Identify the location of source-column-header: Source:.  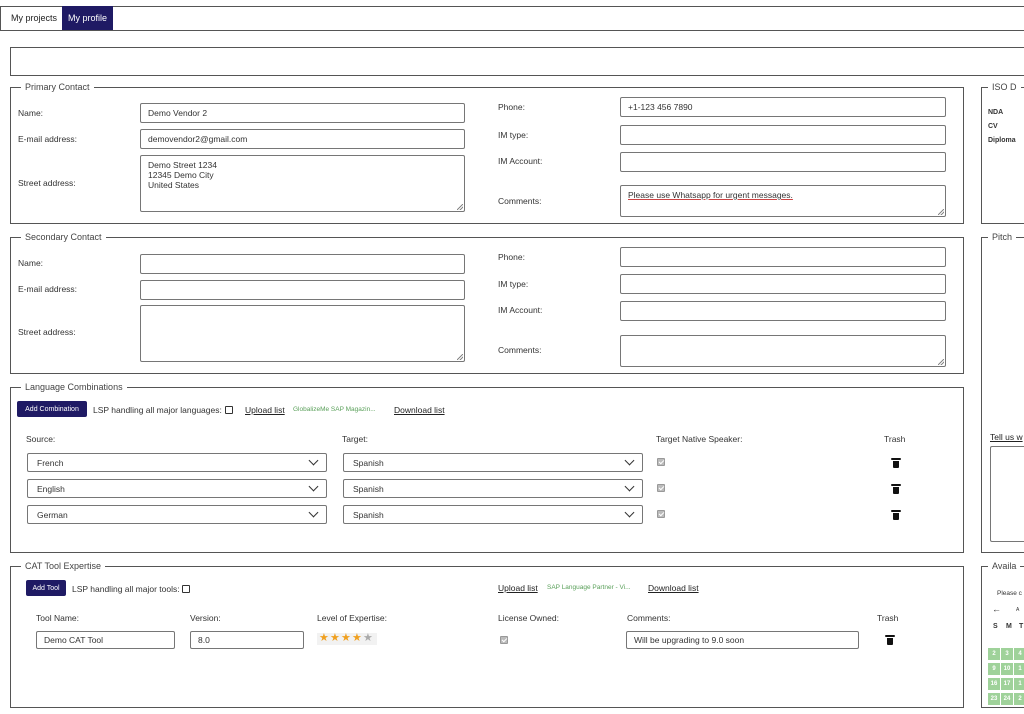
(41, 439).